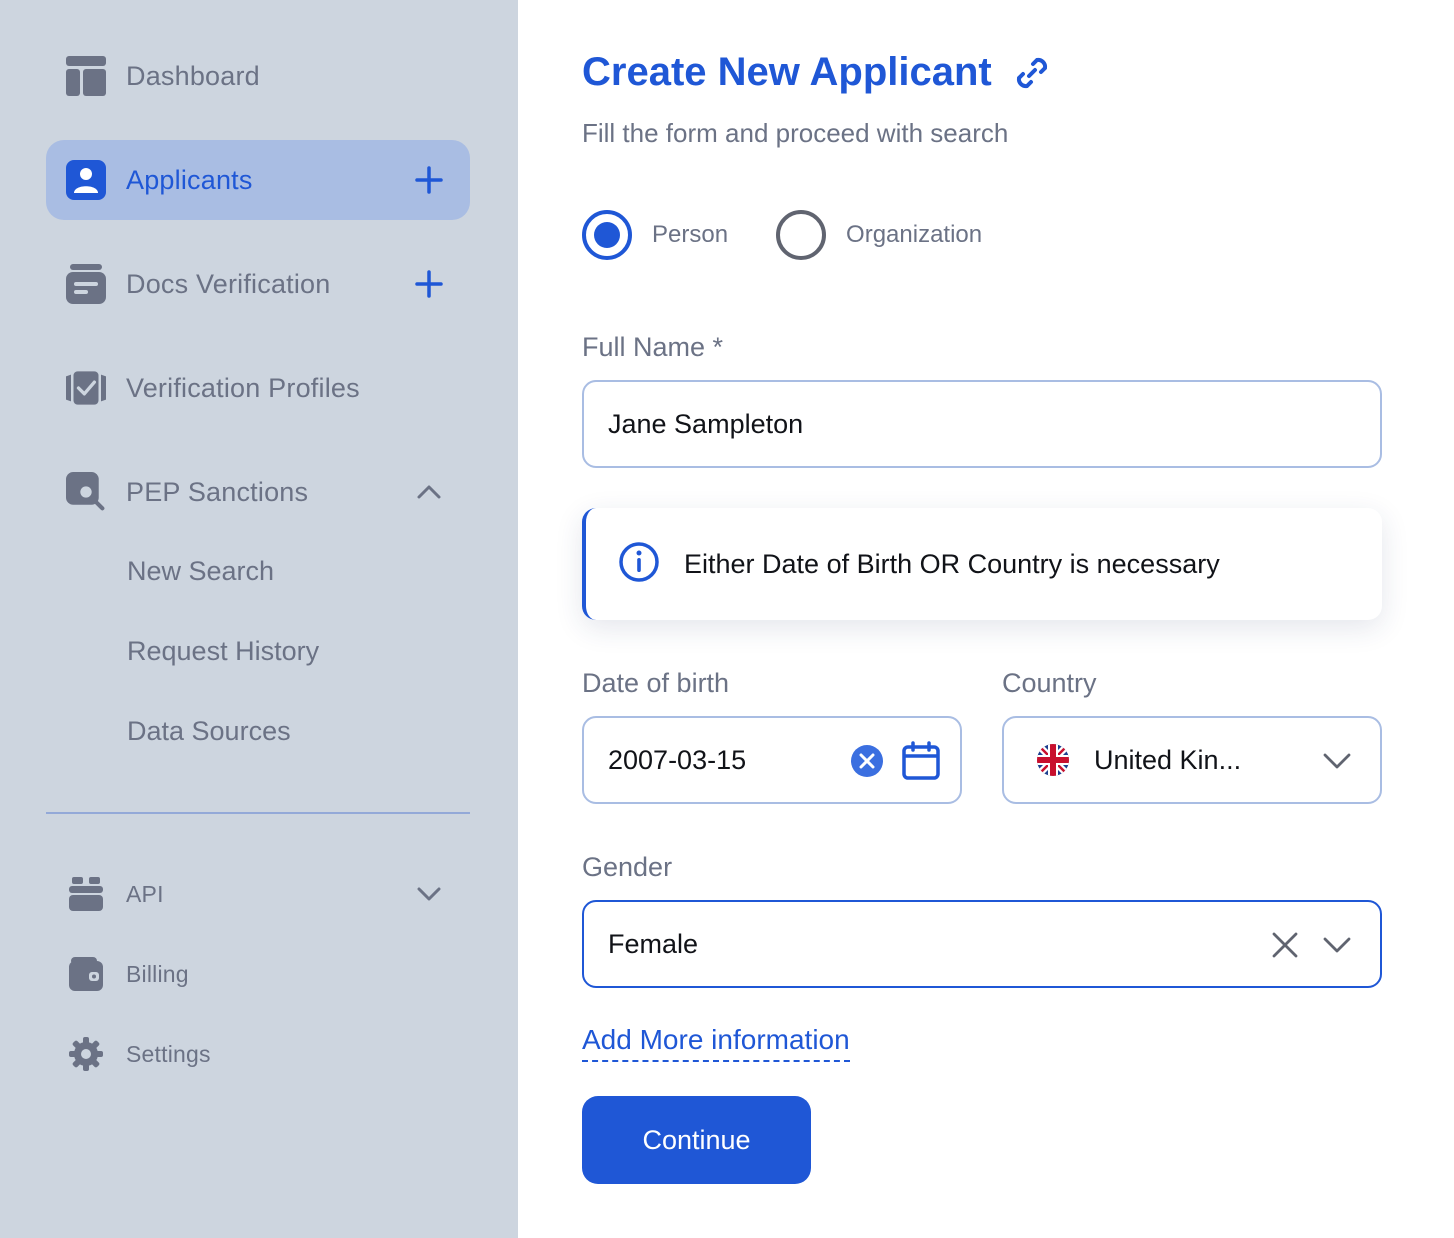 This screenshot has height=1238, width=1454. I want to click on gender-select: Female, so click(982, 944).